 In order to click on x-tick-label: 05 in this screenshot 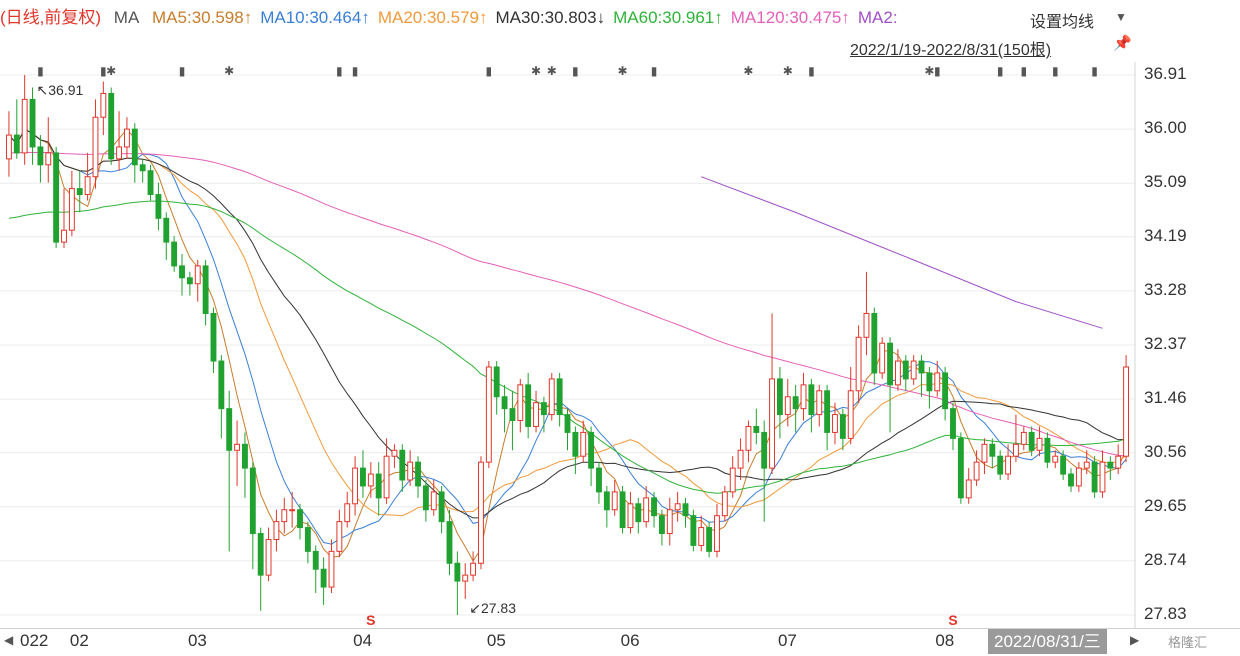, I will do `click(496, 640)`.